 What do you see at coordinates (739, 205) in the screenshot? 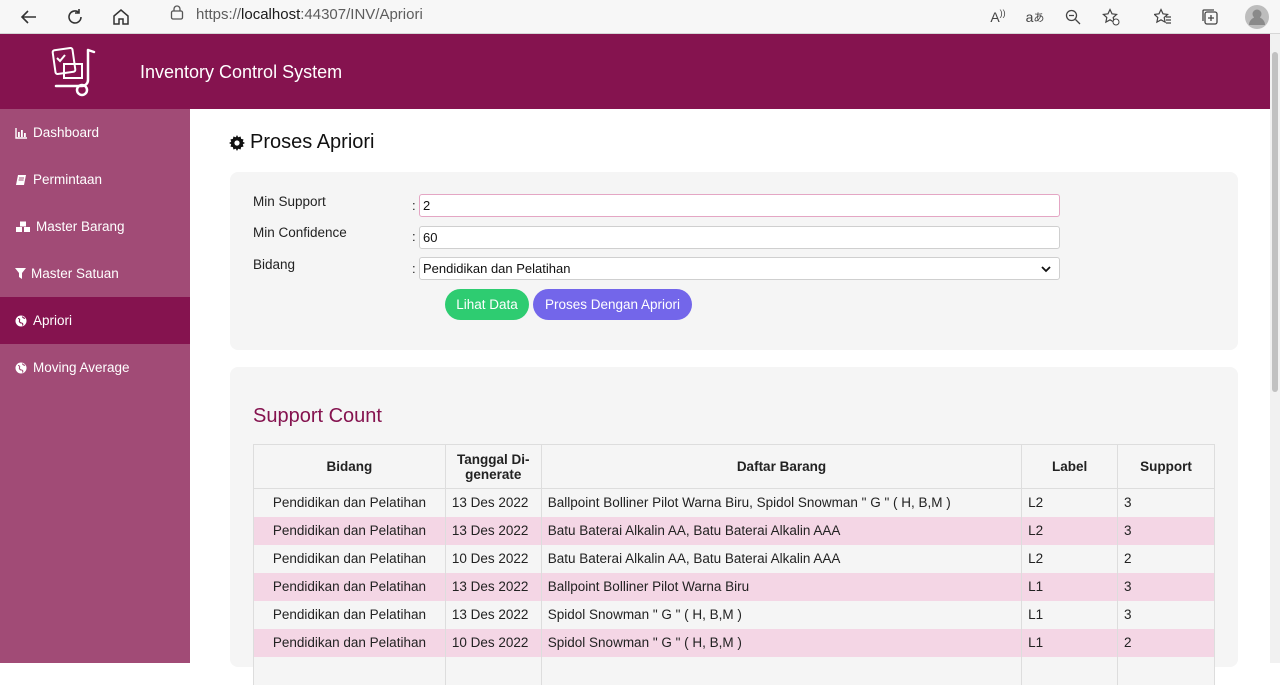
I see `min-support-input: 2` at bounding box center [739, 205].